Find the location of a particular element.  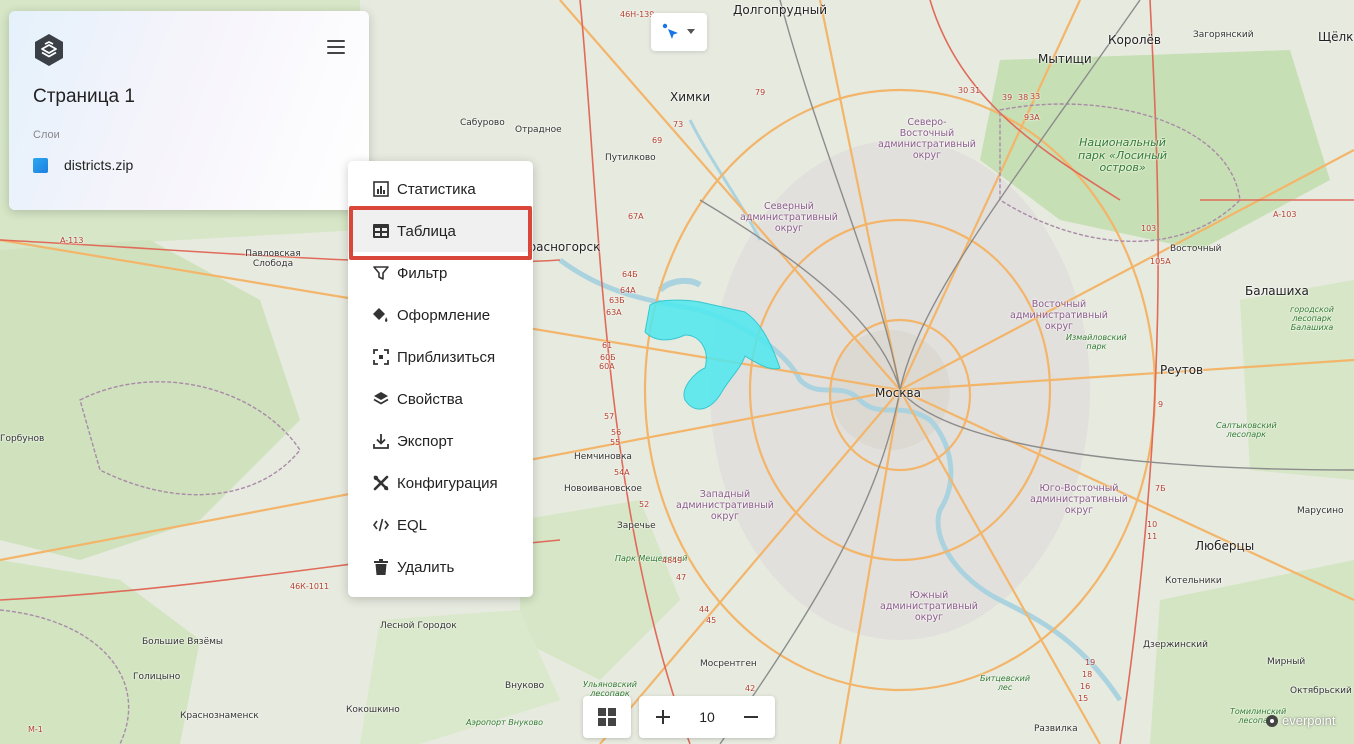

layer-item-districts: districts.zip is located at coordinates (83, 165).